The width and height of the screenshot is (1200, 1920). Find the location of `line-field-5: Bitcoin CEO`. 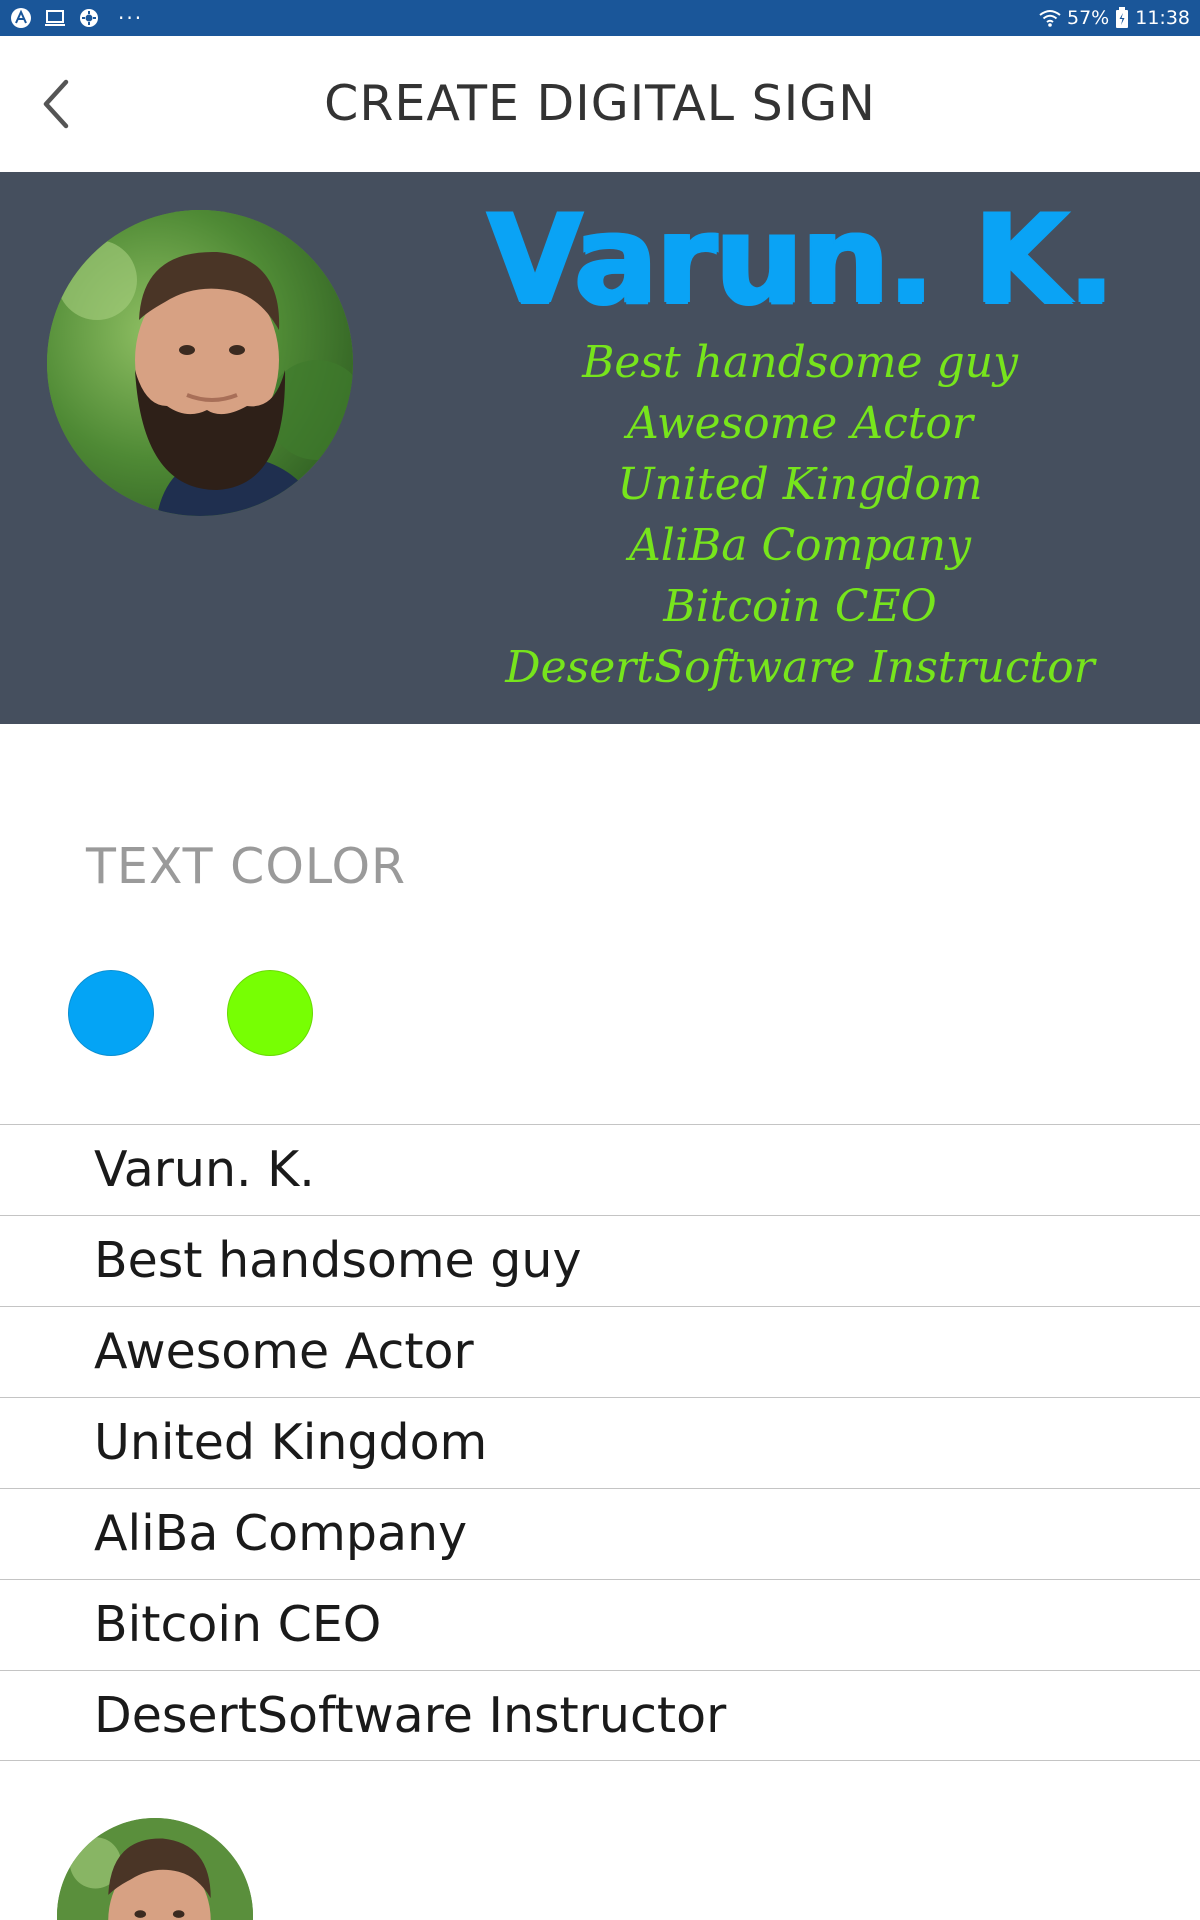

line-field-5: Bitcoin CEO is located at coordinates (634, 1625).